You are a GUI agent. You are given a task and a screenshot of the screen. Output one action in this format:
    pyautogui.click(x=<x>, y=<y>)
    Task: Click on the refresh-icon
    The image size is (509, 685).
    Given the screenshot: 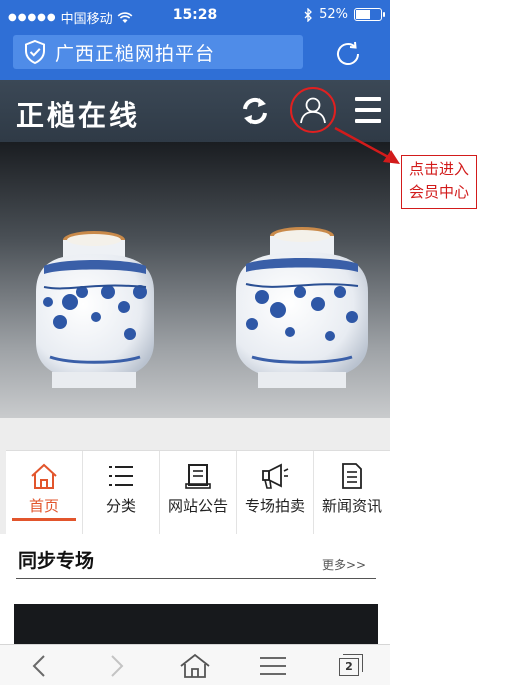 What is the action you would take?
    pyautogui.click(x=255, y=111)
    